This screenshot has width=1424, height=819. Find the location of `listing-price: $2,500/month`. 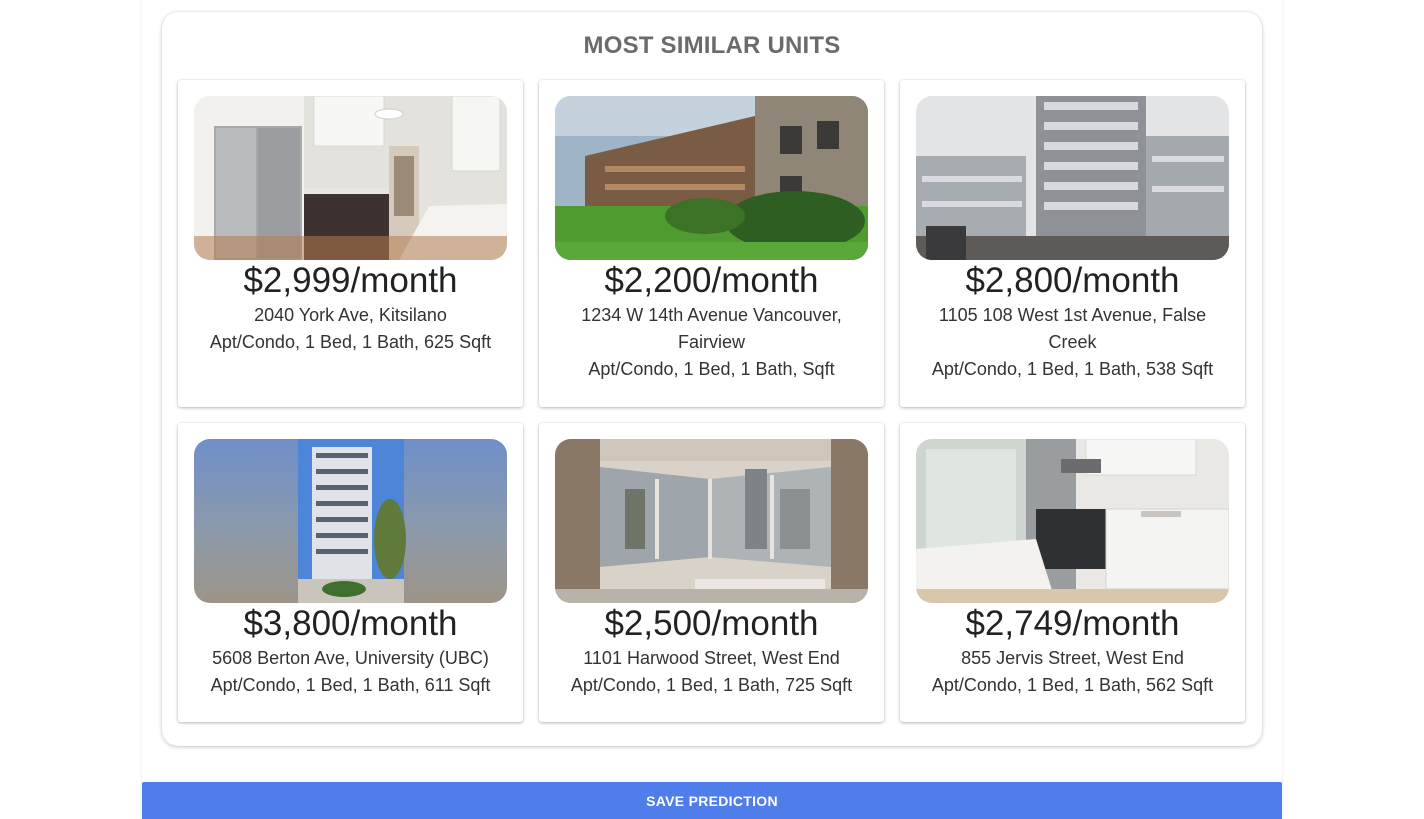

listing-price: $2,500/month is located at coordinates (711, 623).